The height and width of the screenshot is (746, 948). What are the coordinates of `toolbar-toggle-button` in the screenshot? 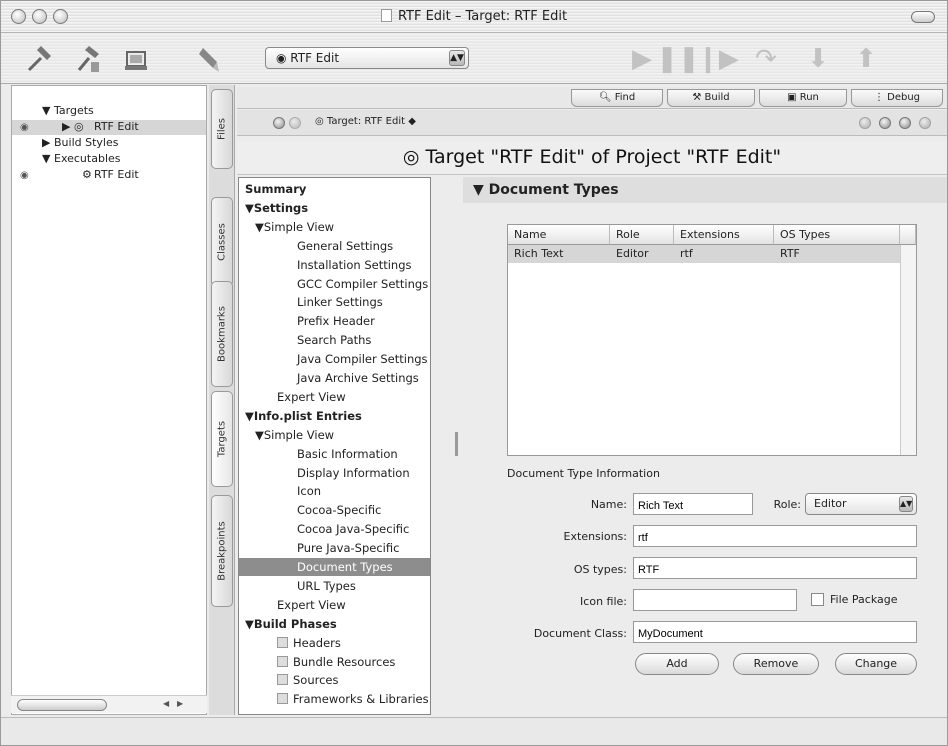 It's located at (923, 17).